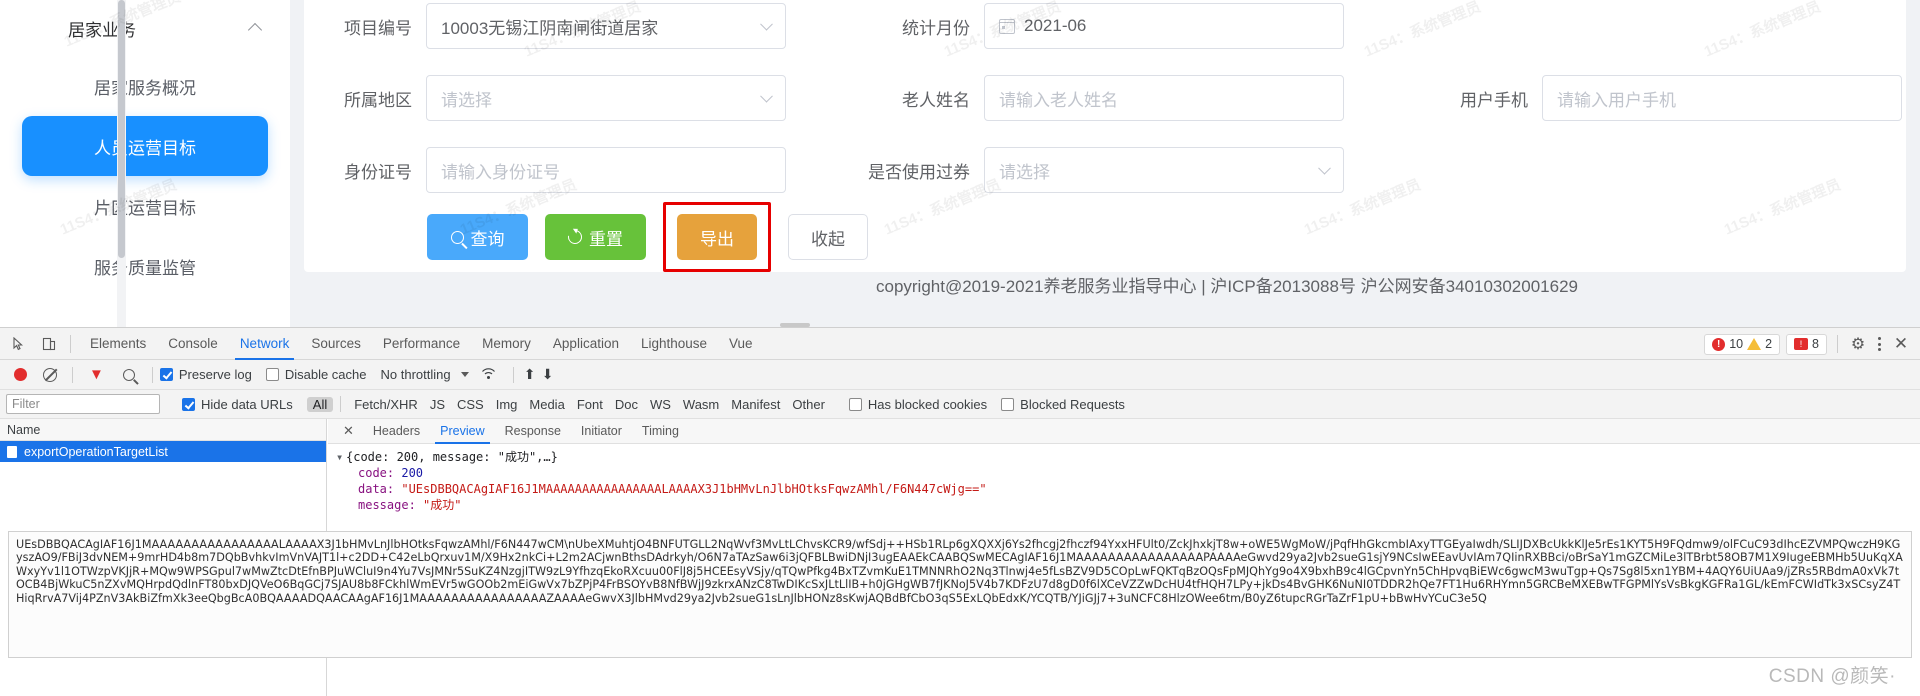 The image size is (1920, 696). What do you see at coordinates (18, 344) in the screenshot?
I see `inspect-element-icon` at bounding box center [18, 344].